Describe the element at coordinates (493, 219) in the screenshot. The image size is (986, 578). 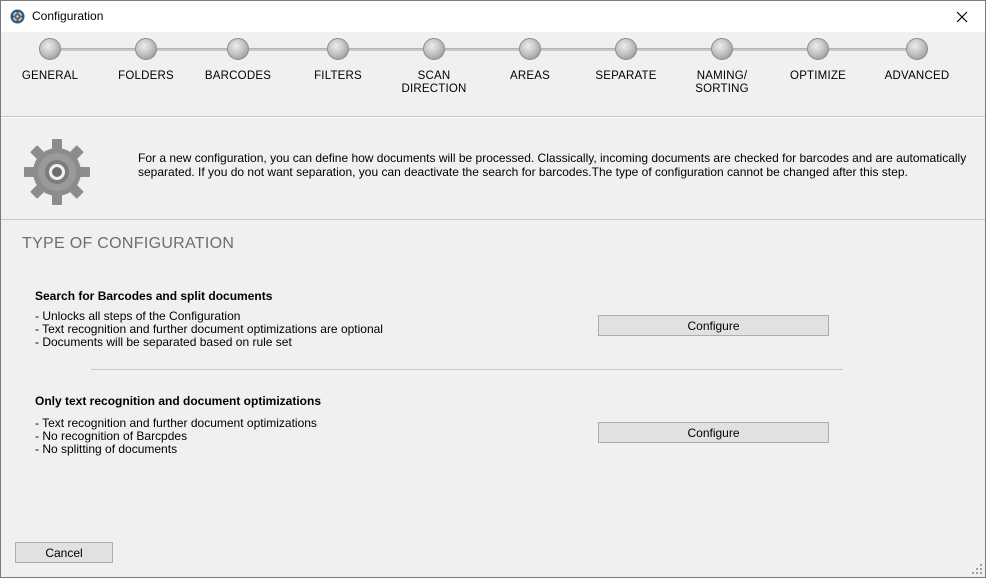
I see `info-divider` at that location.